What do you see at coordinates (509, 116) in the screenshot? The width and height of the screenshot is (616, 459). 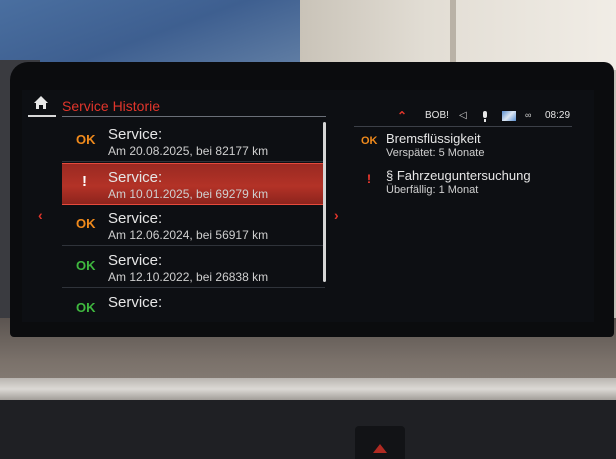 I see `map-icon` at bounding box center [509, 116].